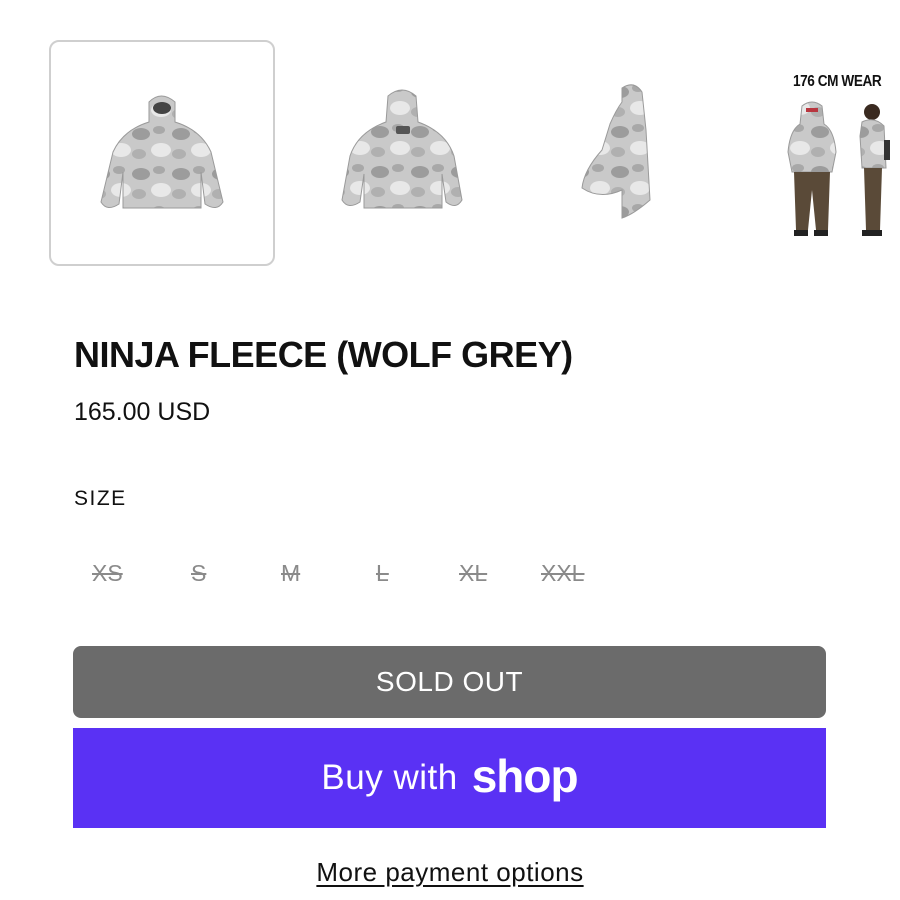 Image resolution: width=900 pixels, height=900 pixels. I want to click on size-option-s: S, so click(198, 573).